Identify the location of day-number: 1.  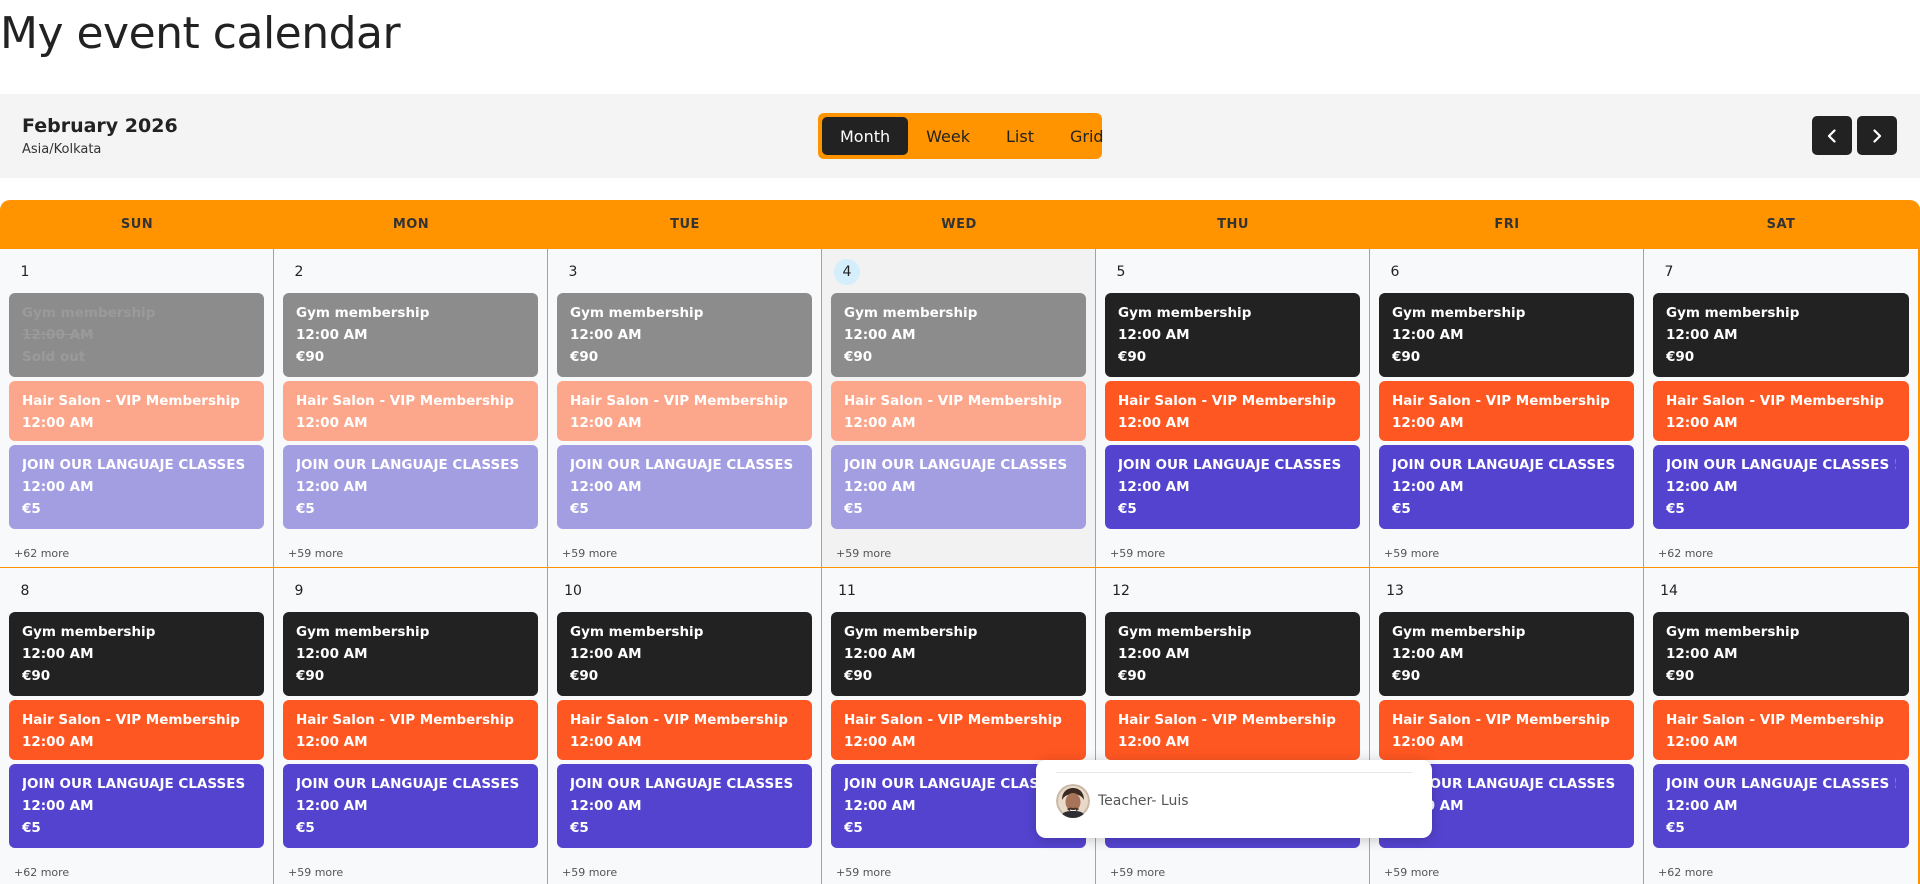
(25, 272).